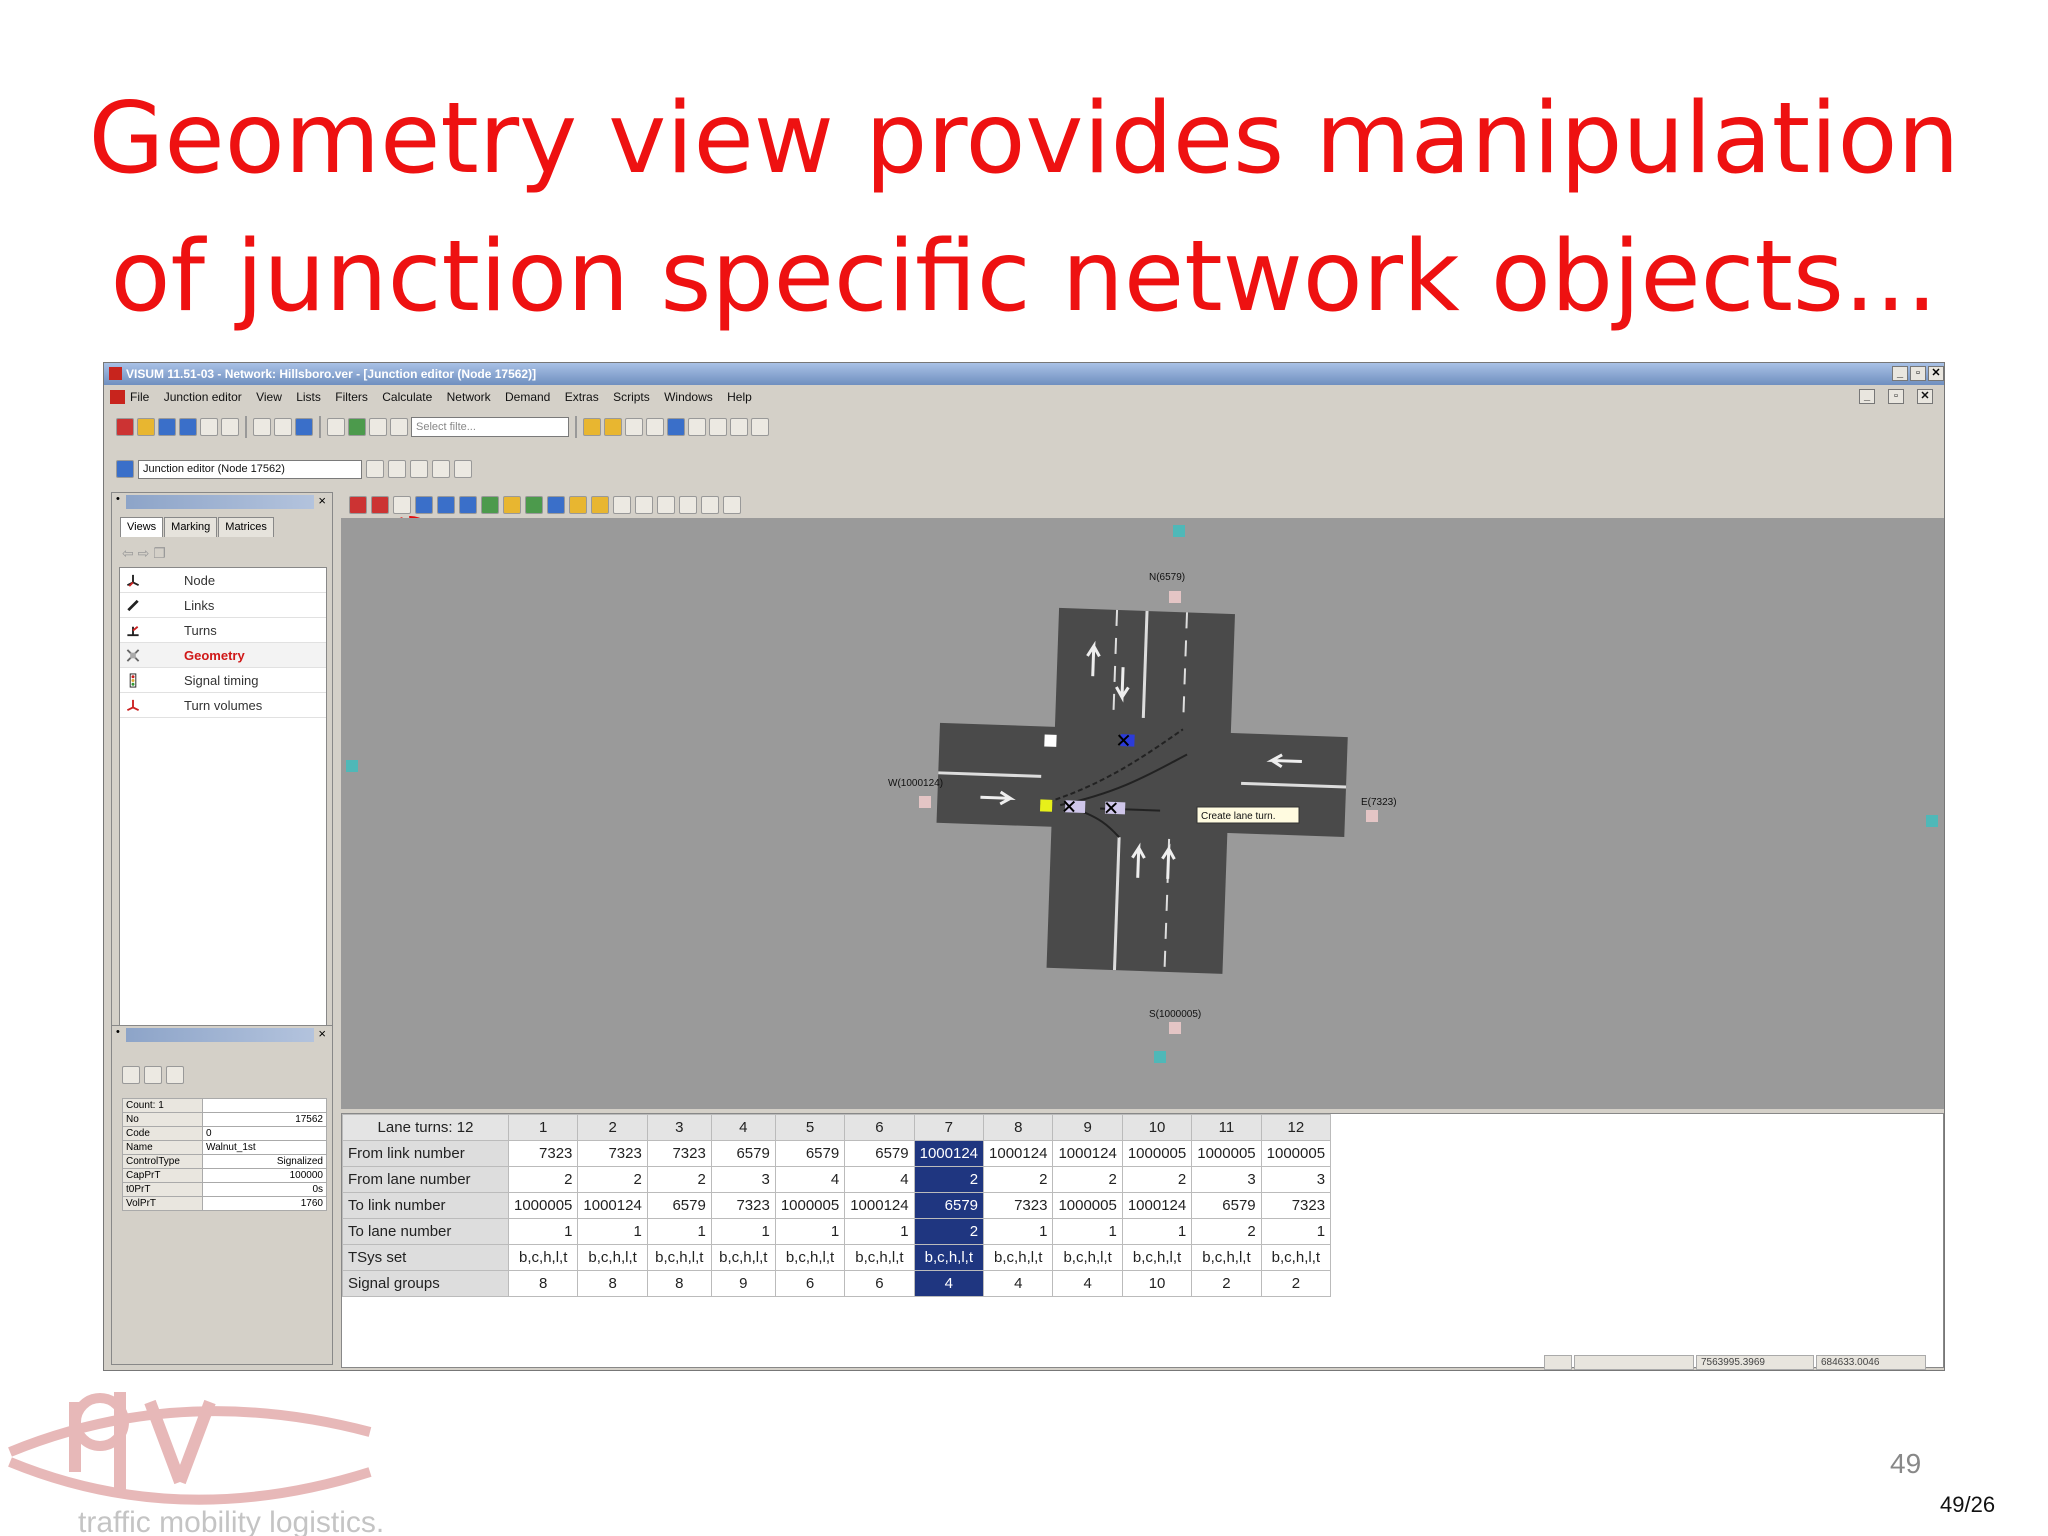 The image size is (2048, 1536). I want to click on cascade-icon, so click(397, 469).